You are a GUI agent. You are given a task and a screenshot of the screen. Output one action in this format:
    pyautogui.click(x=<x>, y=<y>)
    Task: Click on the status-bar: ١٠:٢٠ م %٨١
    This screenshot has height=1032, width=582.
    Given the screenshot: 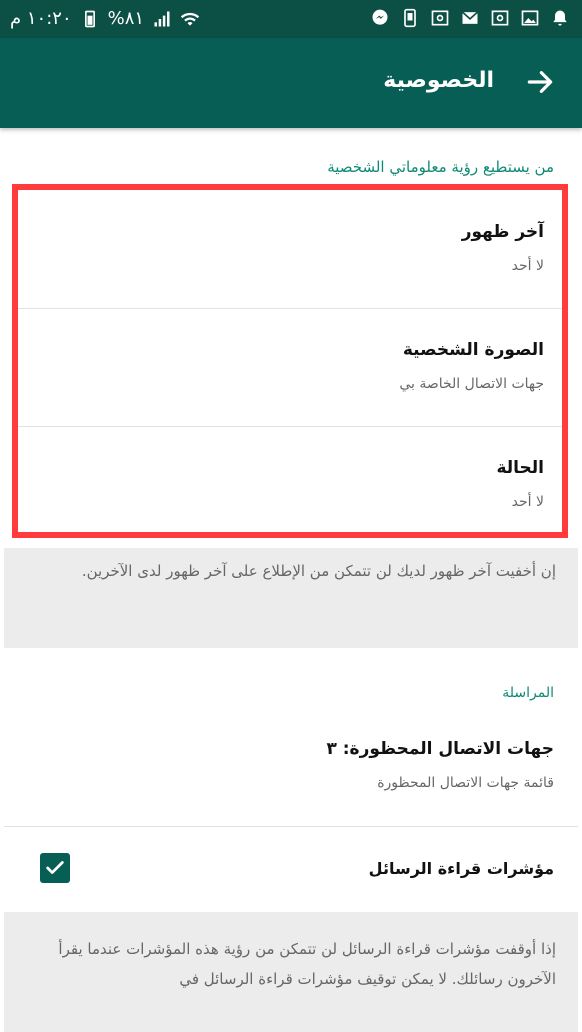 What is the action you would take?
    pyautogui.click(x=291, y=19)
    